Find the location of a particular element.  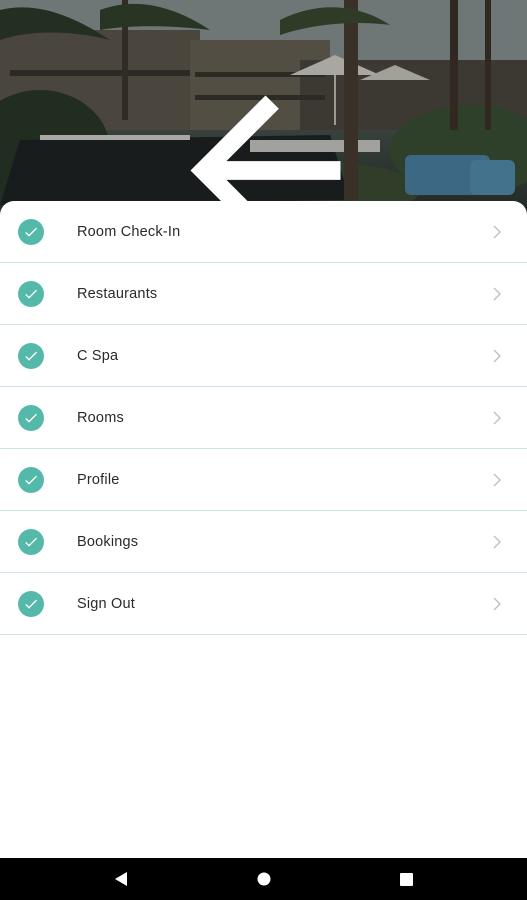

menu-item-c-spa: C Spa is located at coordinates (263, 356).